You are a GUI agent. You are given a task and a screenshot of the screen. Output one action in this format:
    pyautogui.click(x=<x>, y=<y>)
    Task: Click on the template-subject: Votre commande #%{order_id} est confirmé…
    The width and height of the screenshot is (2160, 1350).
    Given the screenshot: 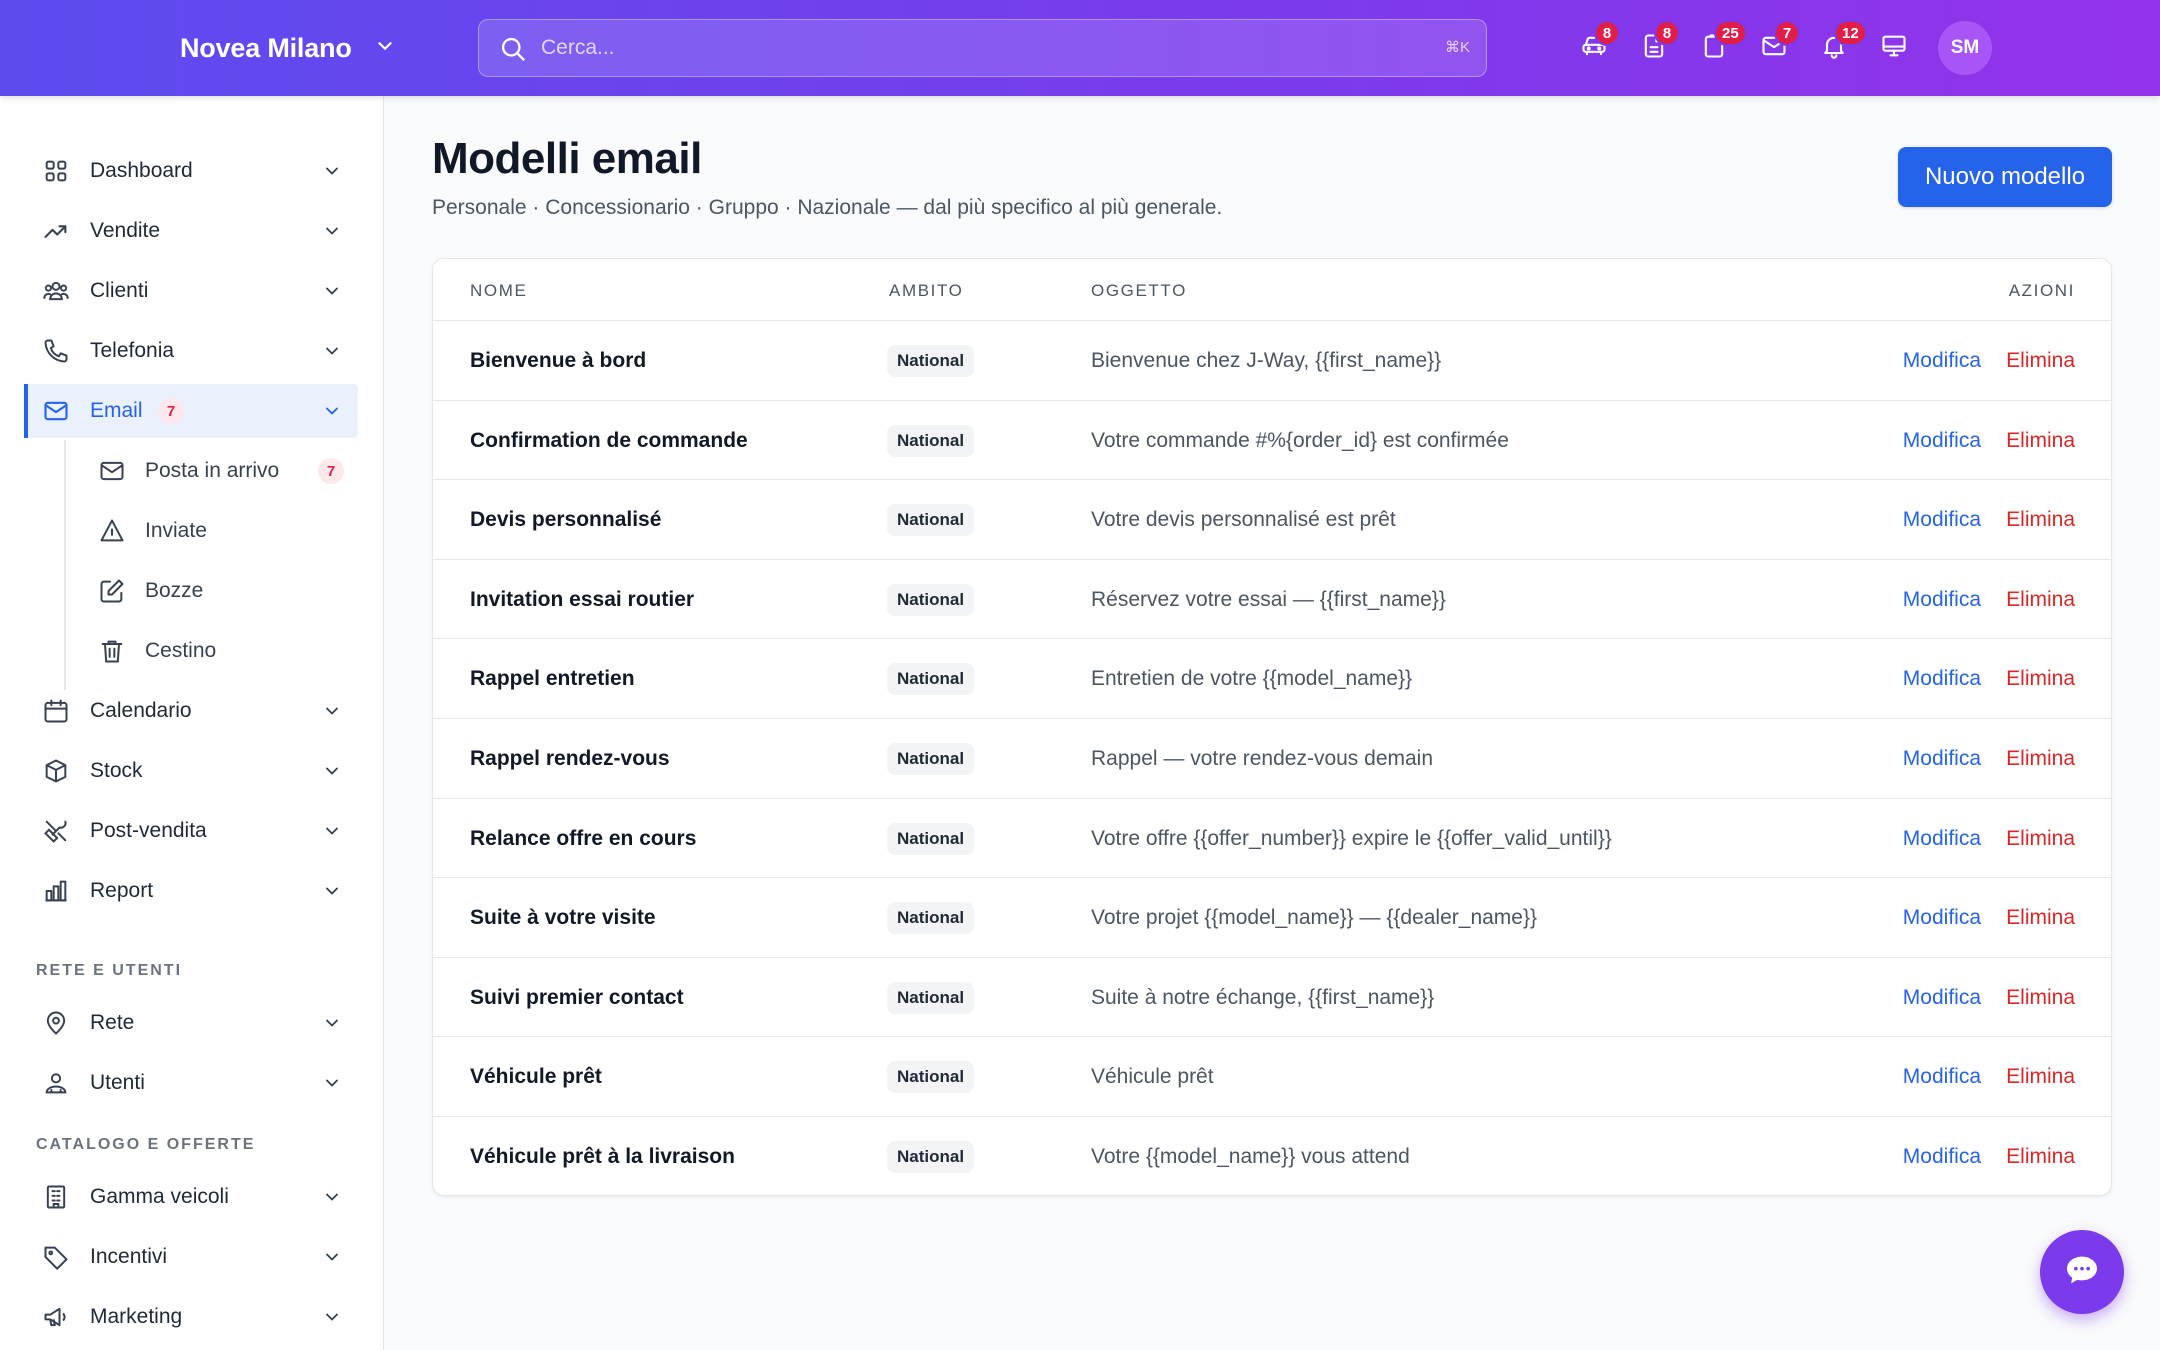 What is the action you would take?
    pyautogui.click(x=1300, y=440)
    